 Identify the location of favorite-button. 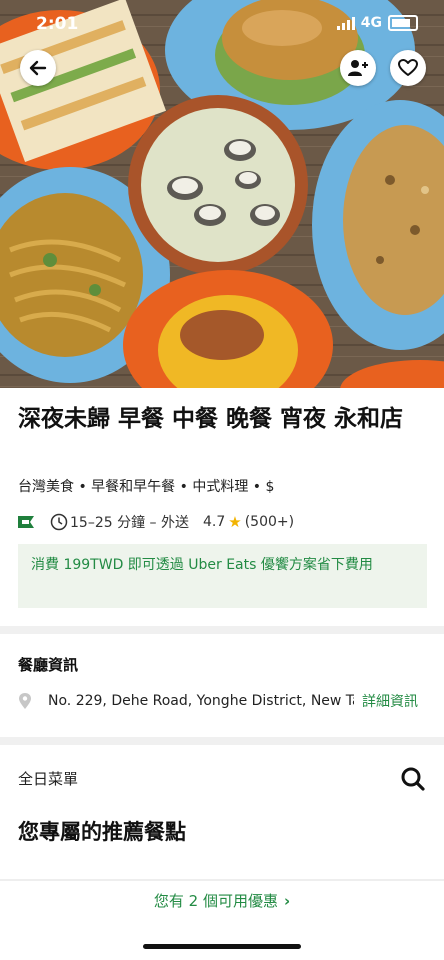
(408, 68).